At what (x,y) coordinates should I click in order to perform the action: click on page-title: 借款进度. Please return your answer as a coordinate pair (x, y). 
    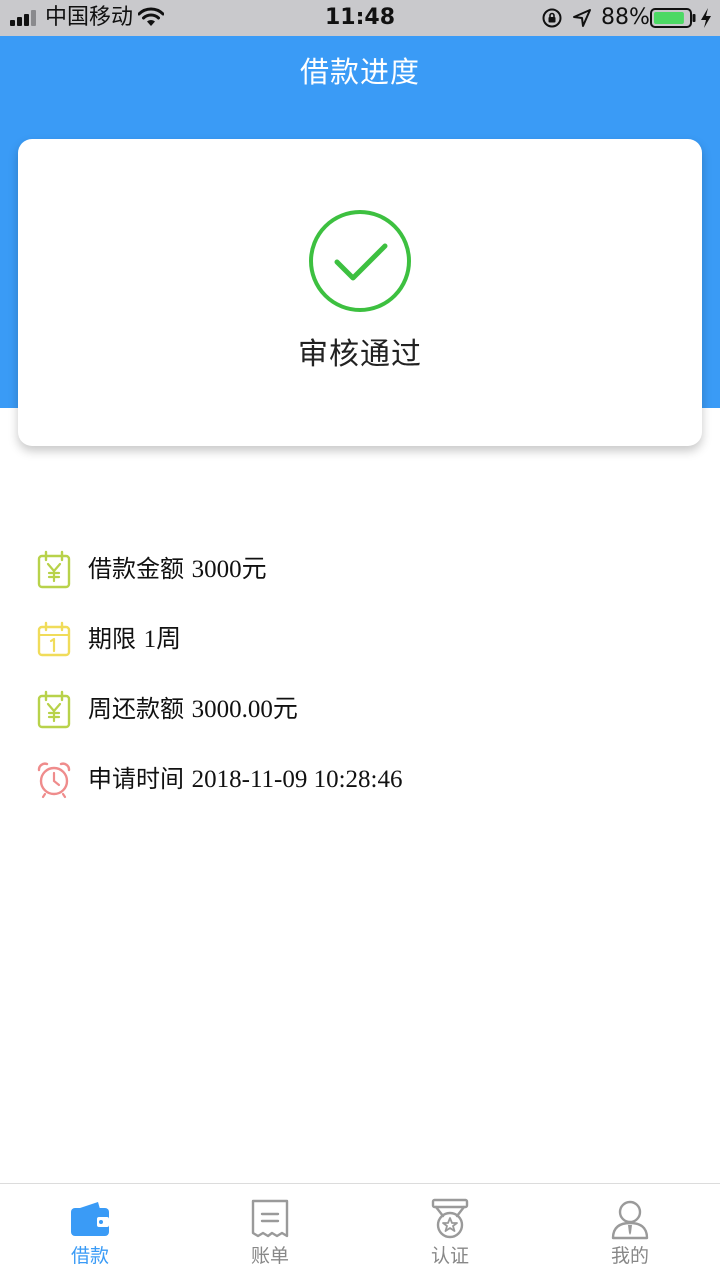
    Looking at the image, I should click on (359, 72).